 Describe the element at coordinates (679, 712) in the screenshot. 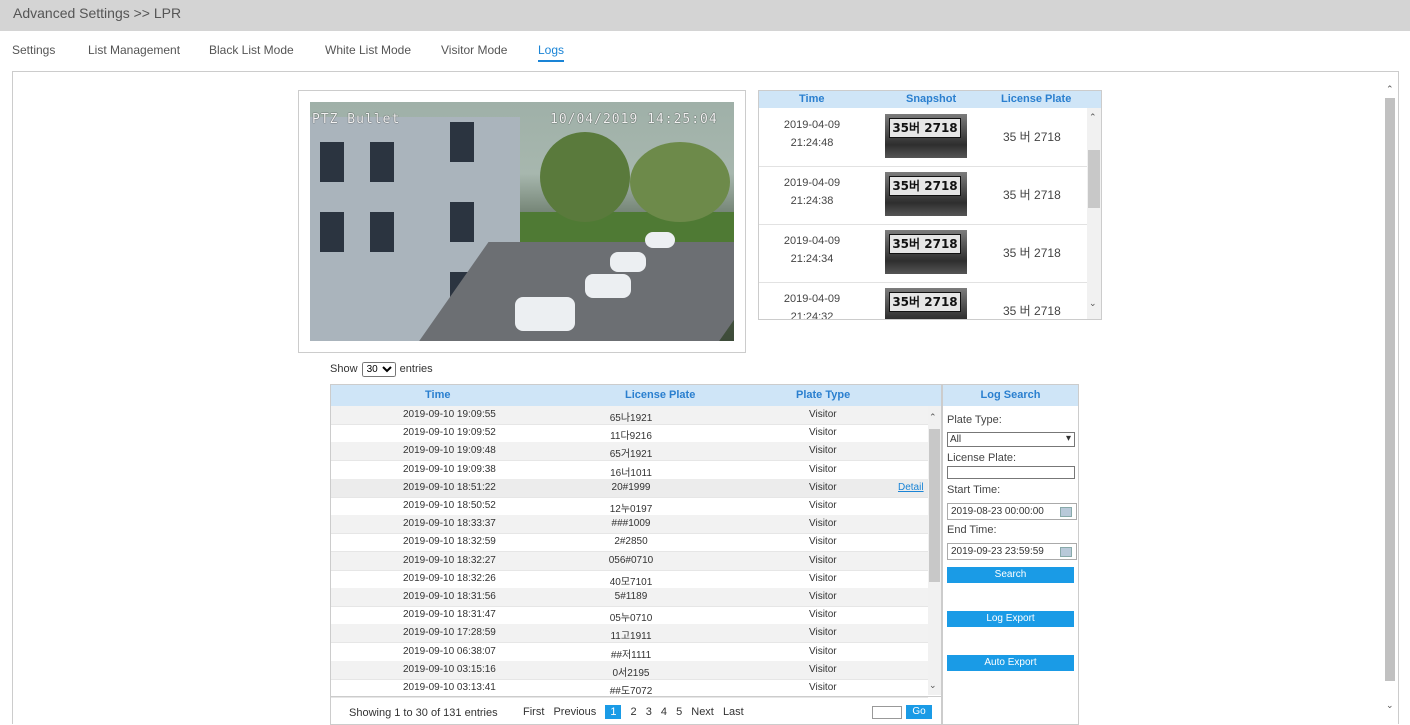

I see `page-5-link: 5` at that location.